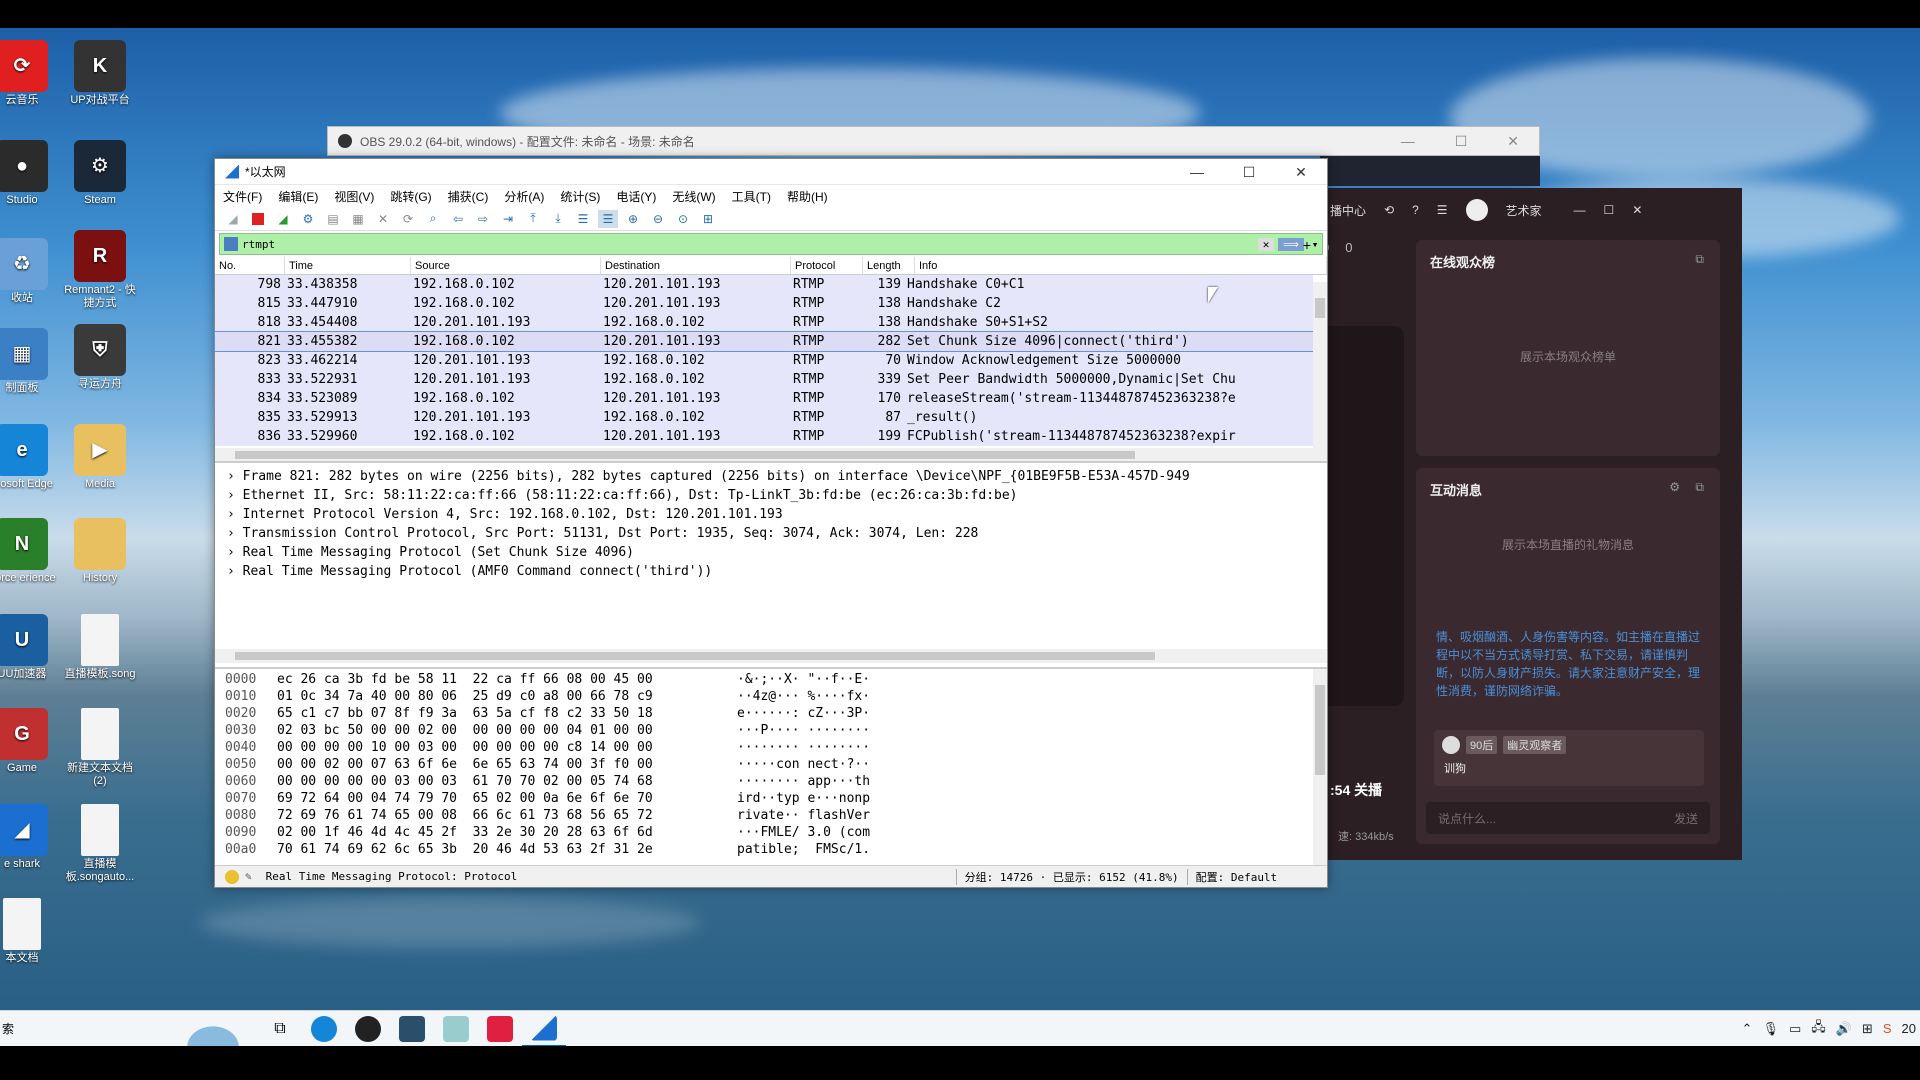  I want to click on desktop-icon-netease-music: ⟳ 云音乐, so click(31, 73).